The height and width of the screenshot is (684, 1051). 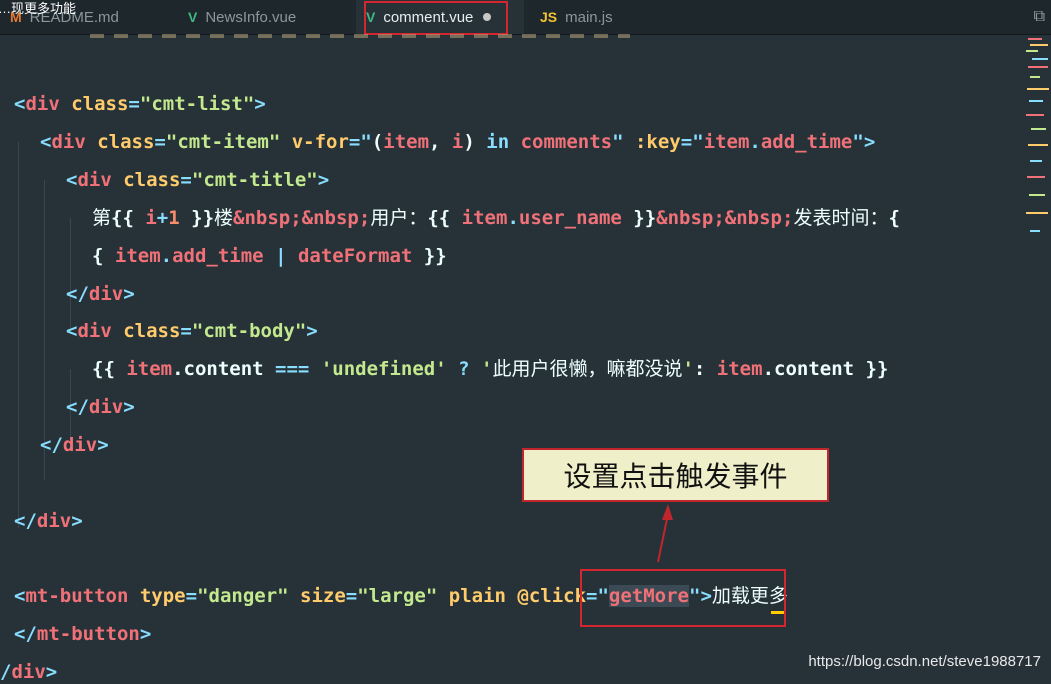 What do you see at coordinates (924, 661) in the screenshot?
I see `watermark-url: https://blog.csdn.net/steve1988717` at bounding box center [924, 661].